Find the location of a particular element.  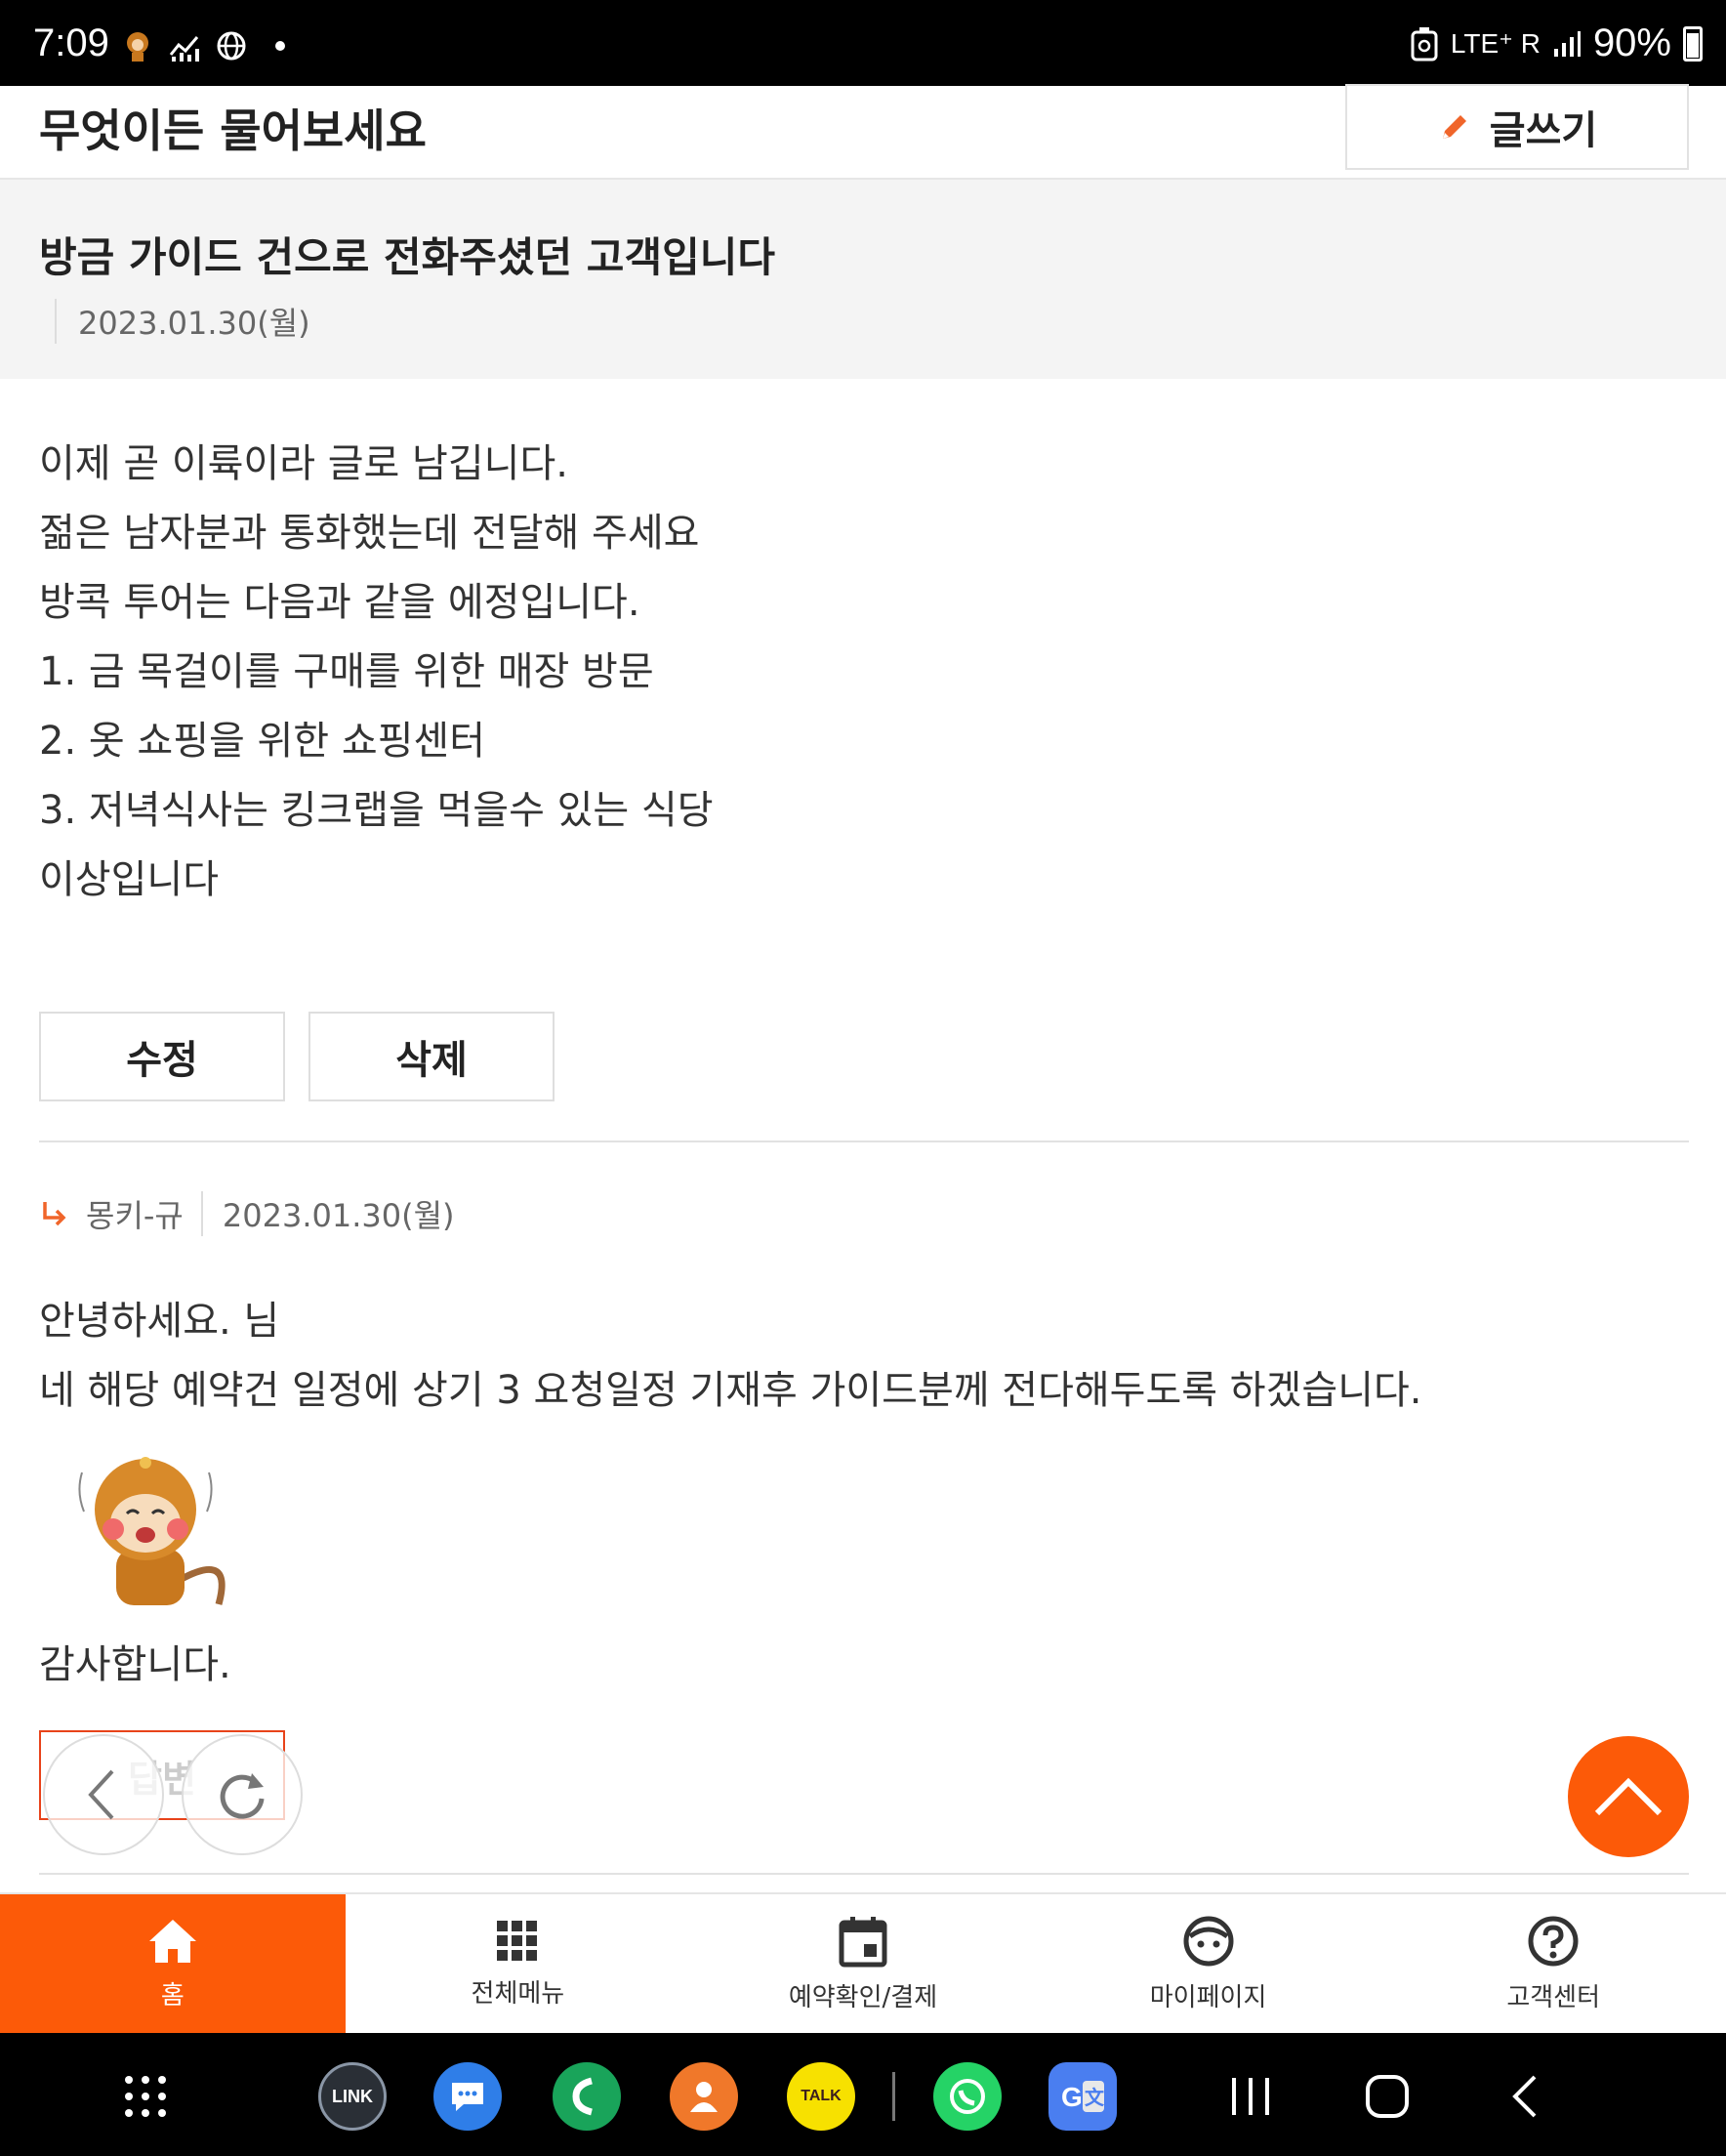

bottom-navigation: 홈 전체메뉴 예약확인/결제 마이페이지 고객센터 is located at coordinates (863, 1963).